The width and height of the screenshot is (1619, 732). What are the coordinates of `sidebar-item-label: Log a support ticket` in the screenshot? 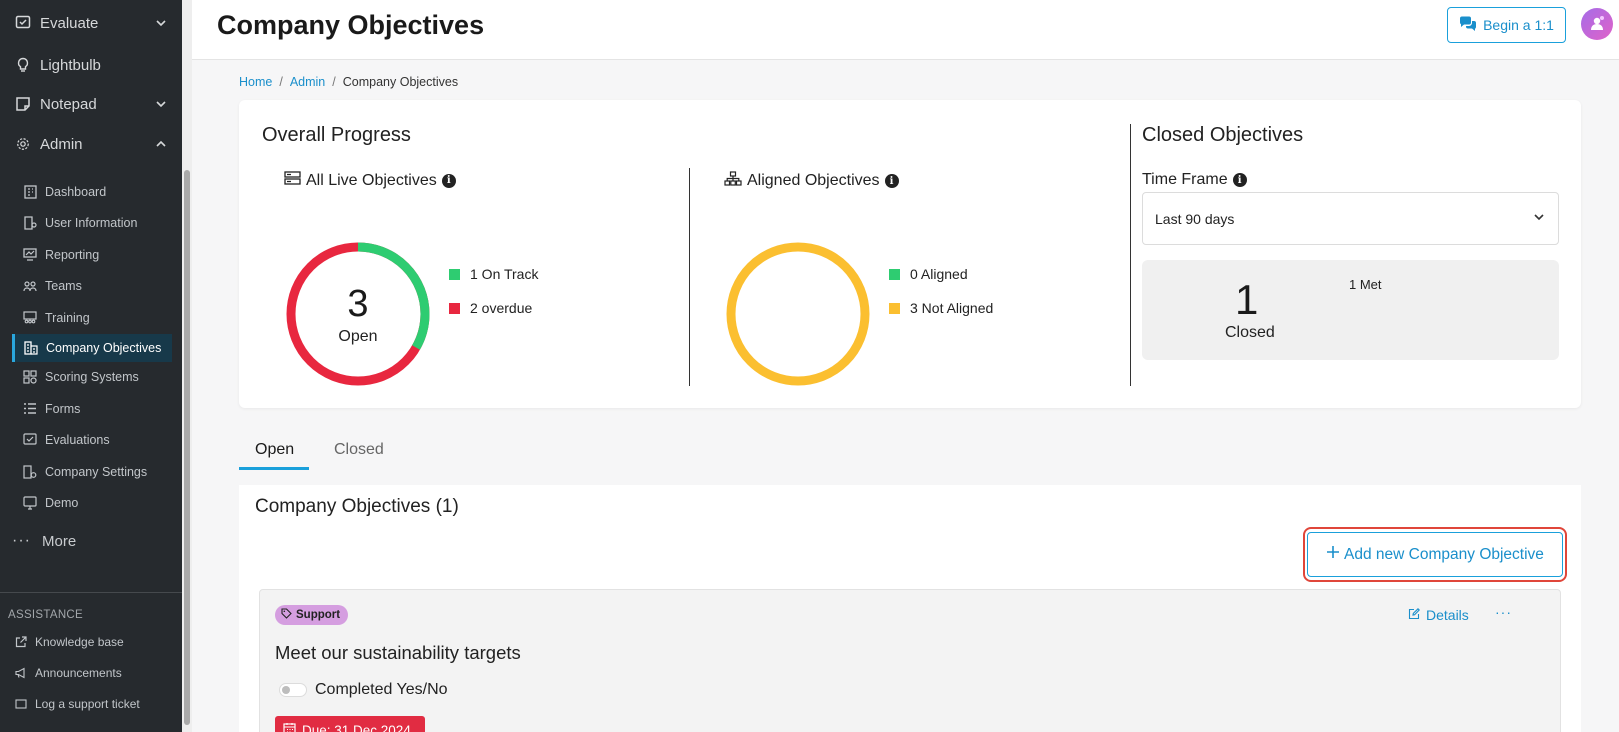 It's located at (87, 704).